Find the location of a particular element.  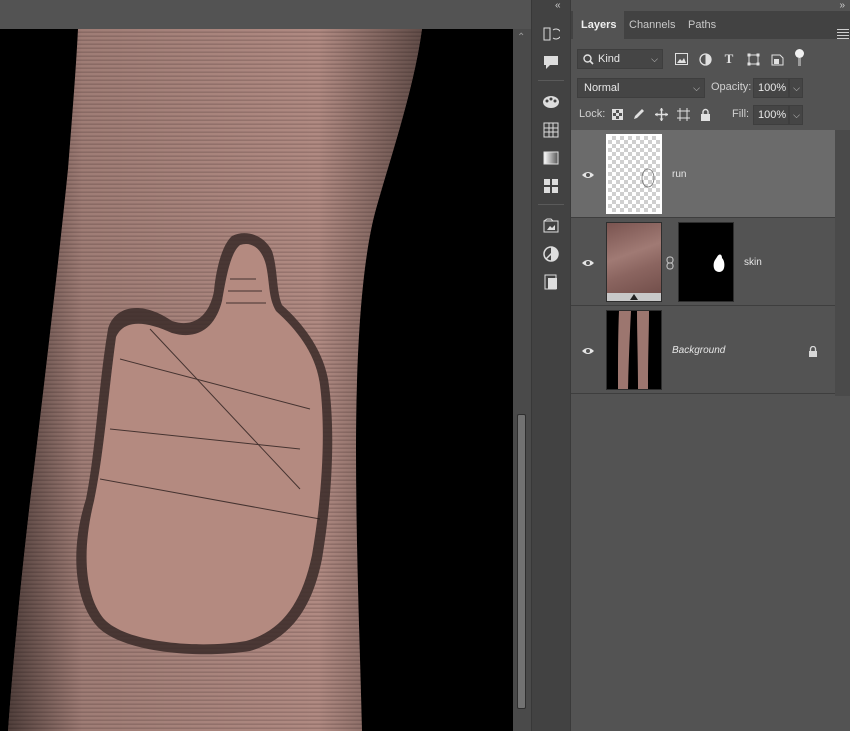

fill-label: Fill: is located at coordinates (741, 114).